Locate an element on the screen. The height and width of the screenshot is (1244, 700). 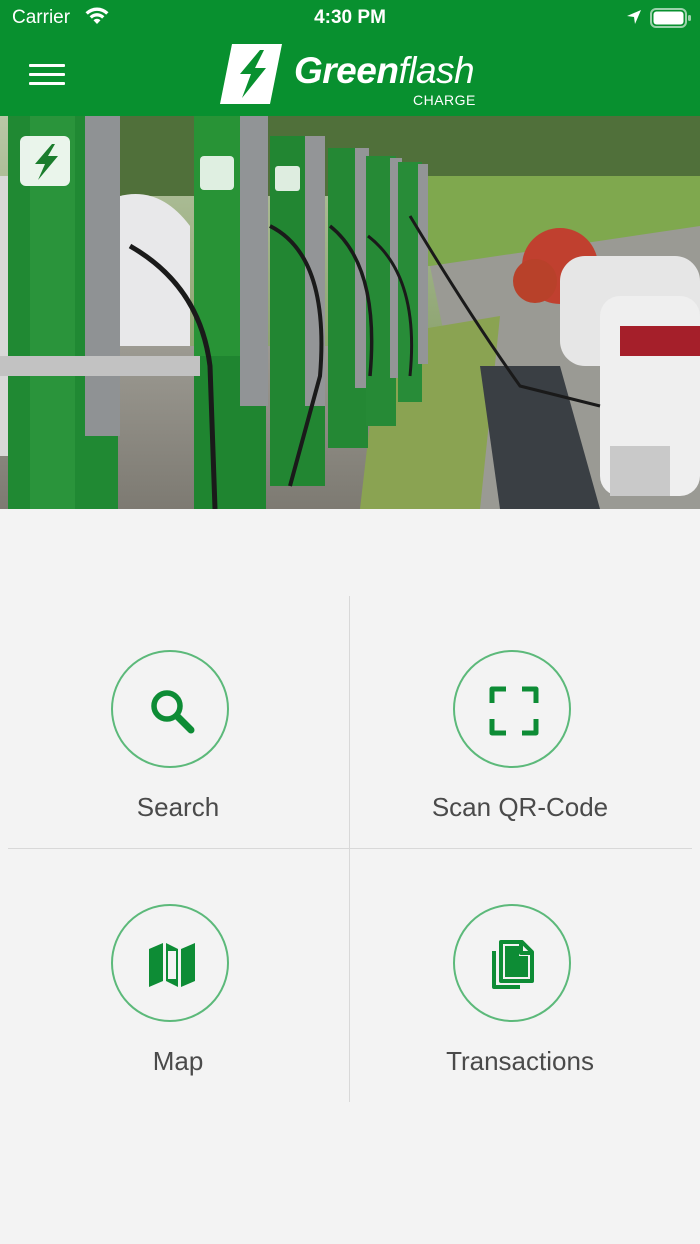
search-tile: Search is located at coordinates (178, 722).